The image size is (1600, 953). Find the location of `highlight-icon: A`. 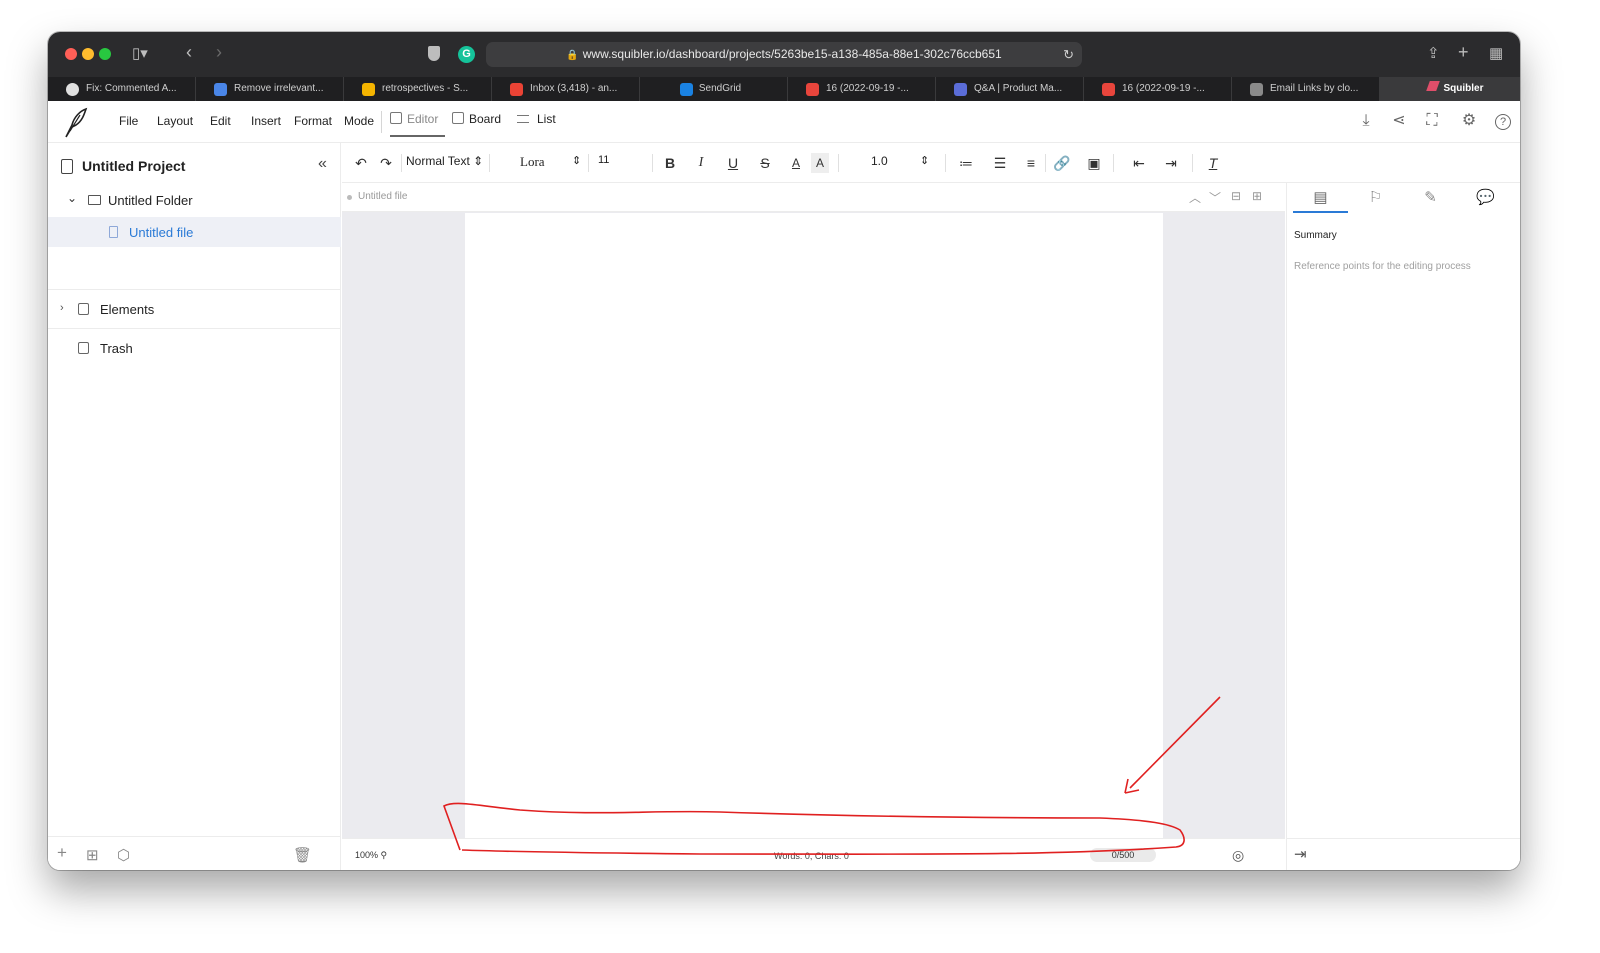

highlight-icon: A is located at coordinates (820, 163).